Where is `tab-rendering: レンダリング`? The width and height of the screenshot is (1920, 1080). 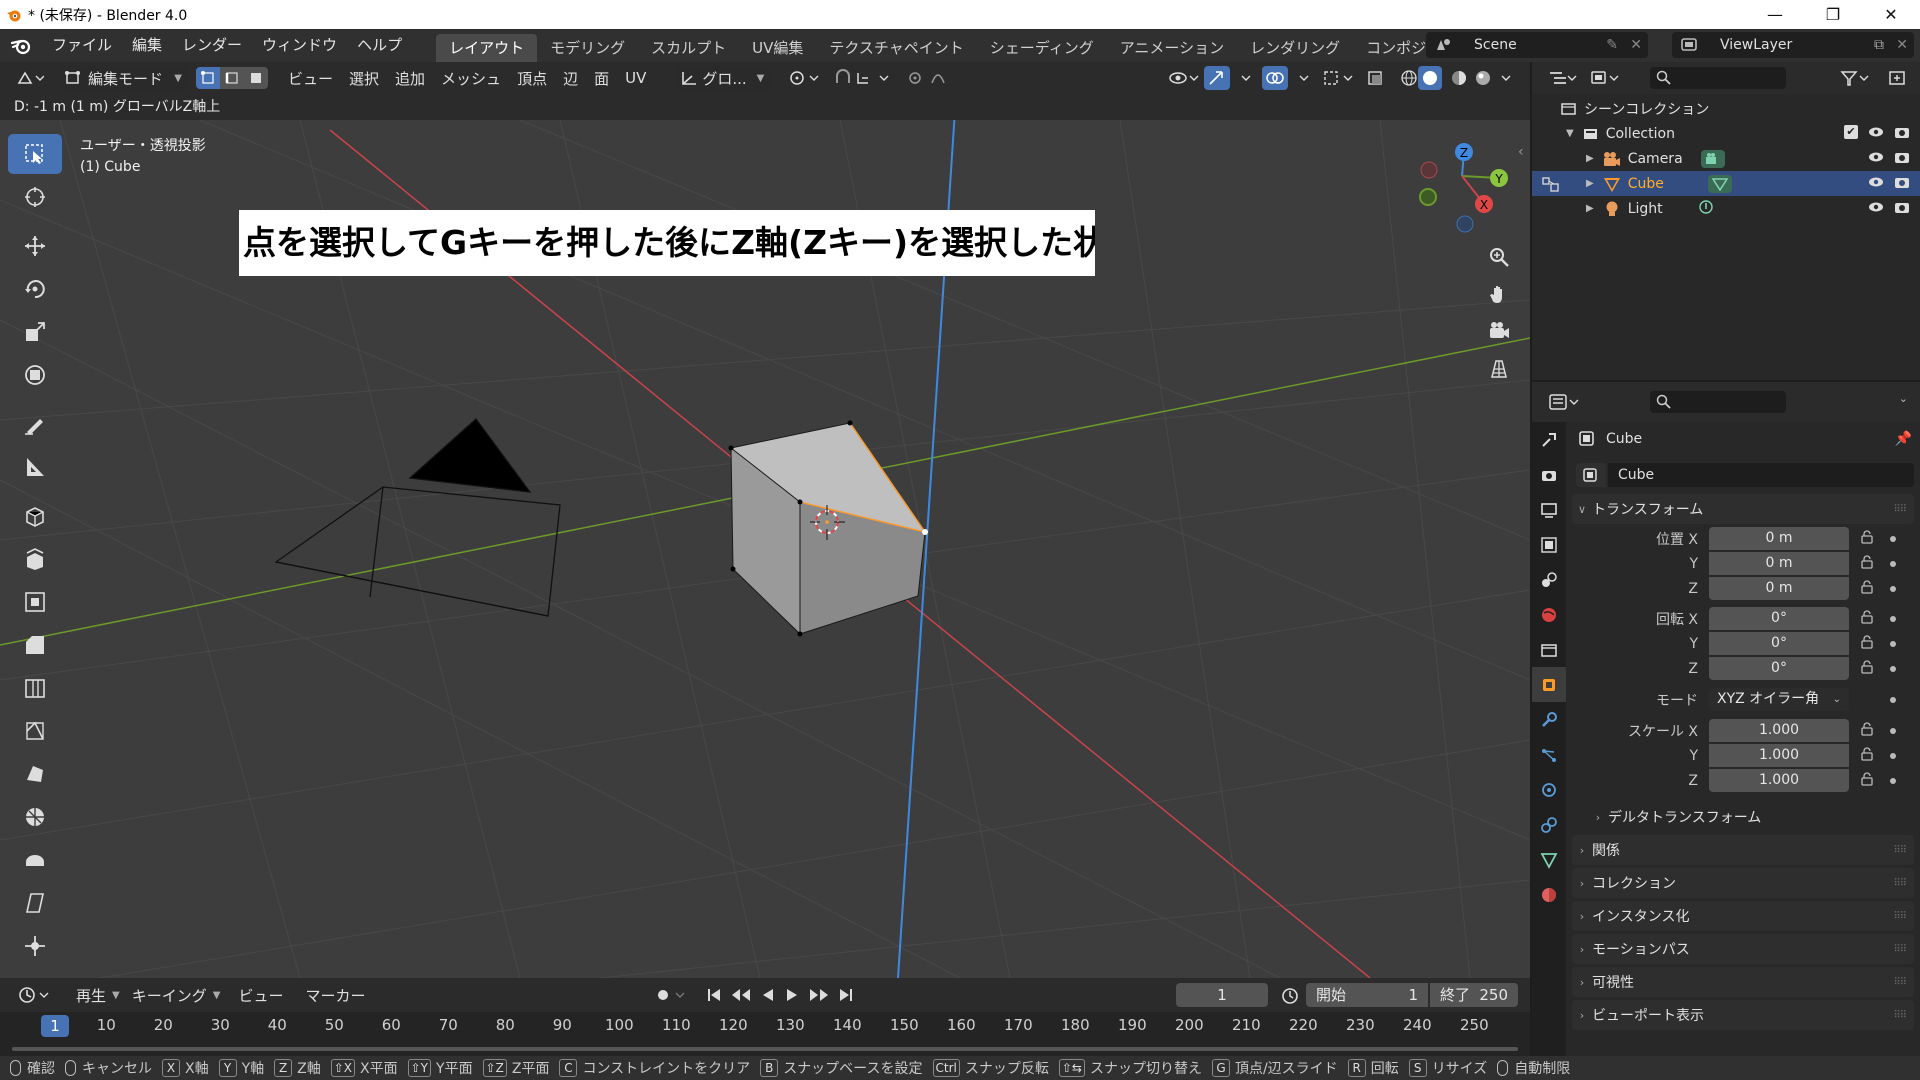
tab-rendering: レンダリング is located at coordinates (1295, 48).